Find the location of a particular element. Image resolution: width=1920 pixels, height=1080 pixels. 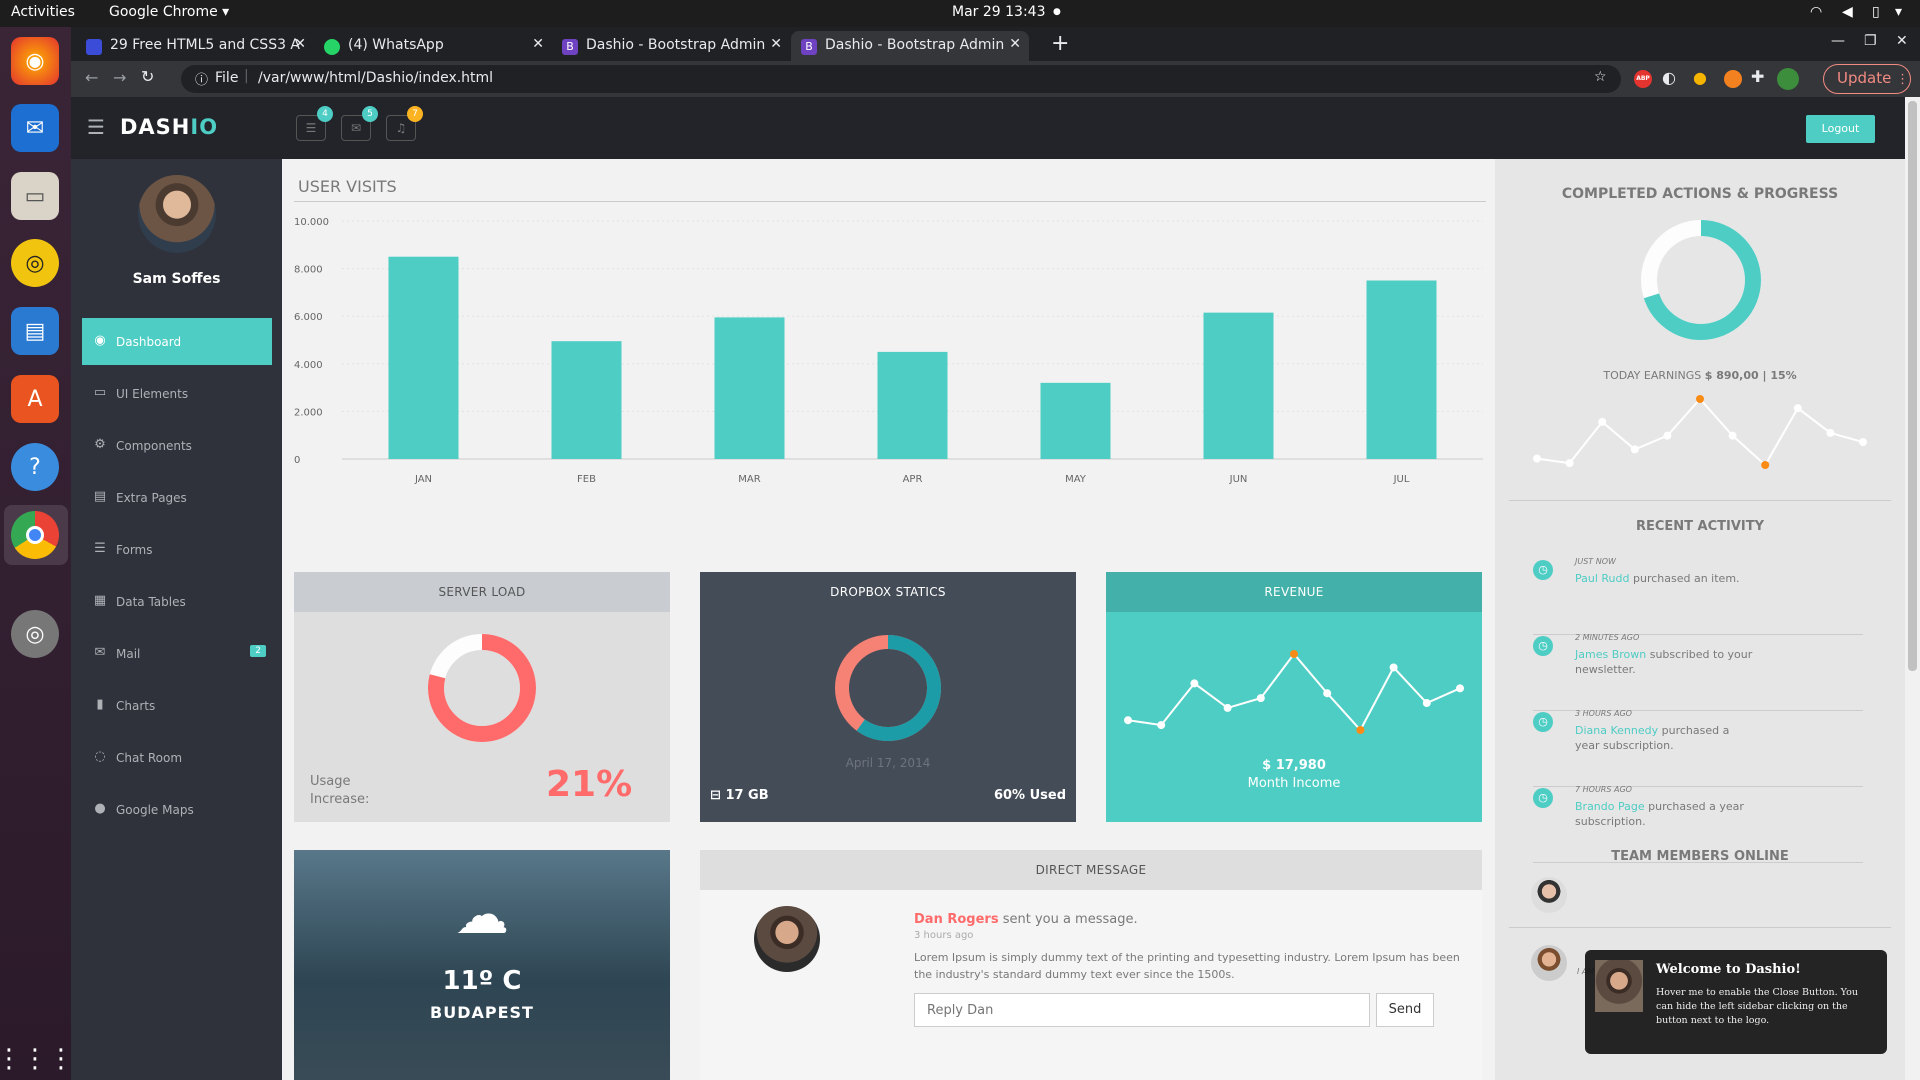

tab-0: 29 Free HTML5 and CSS3 A ✕ is located at coordinates (195, 46).